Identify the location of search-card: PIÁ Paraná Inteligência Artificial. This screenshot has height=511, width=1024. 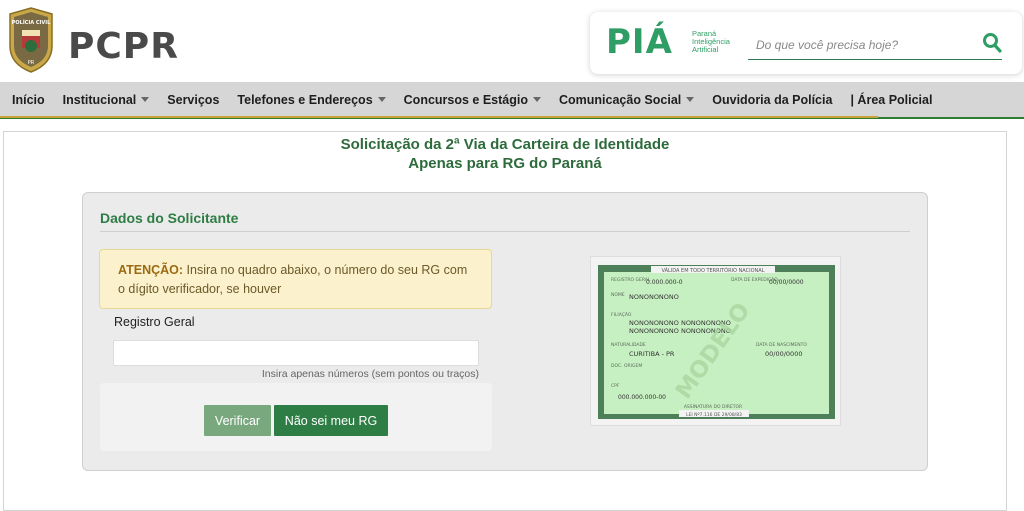
(806, 43).